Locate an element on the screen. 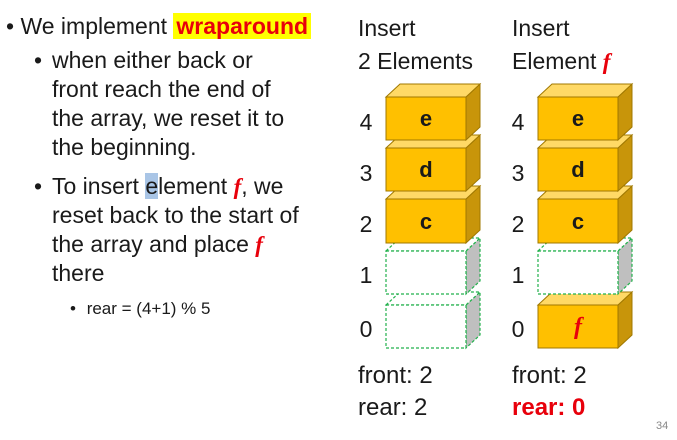 The width and height of the screenshot is (677, 440). right-index-3: 3 is located at coordinates (518, 173).